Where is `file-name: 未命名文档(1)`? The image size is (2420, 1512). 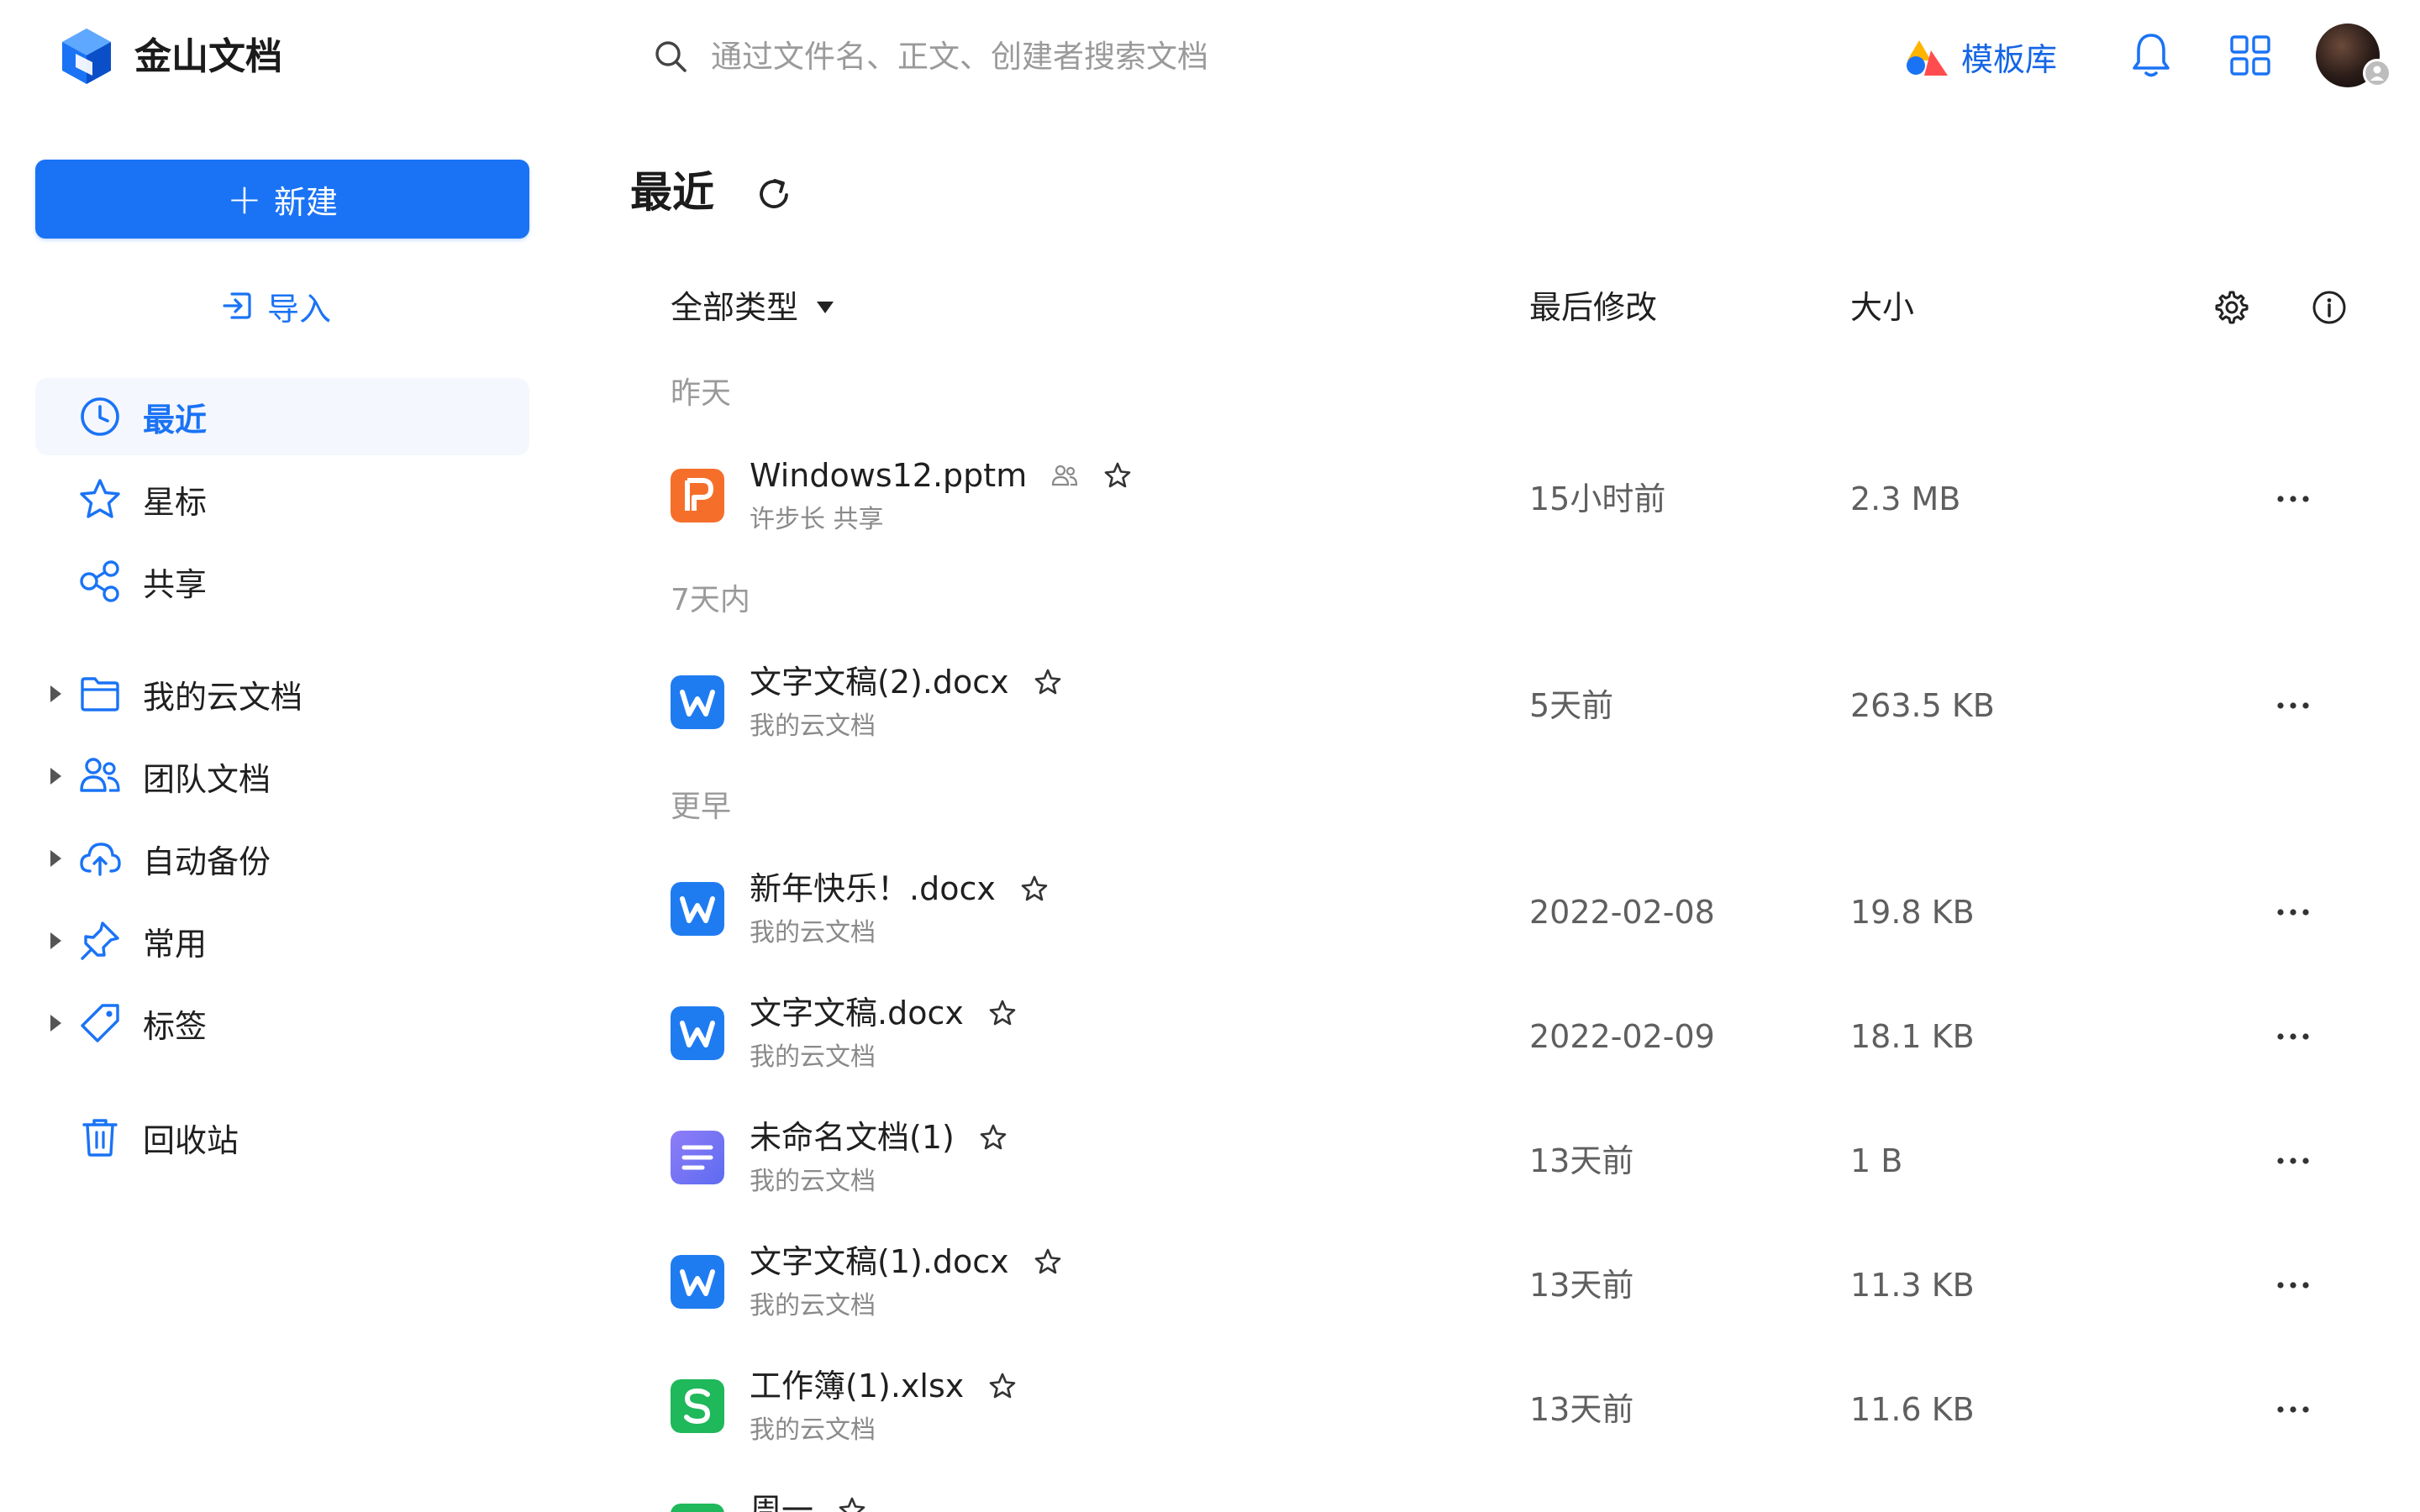 file-name: 未命名文档(1) is located at coordinates (853, 1137).